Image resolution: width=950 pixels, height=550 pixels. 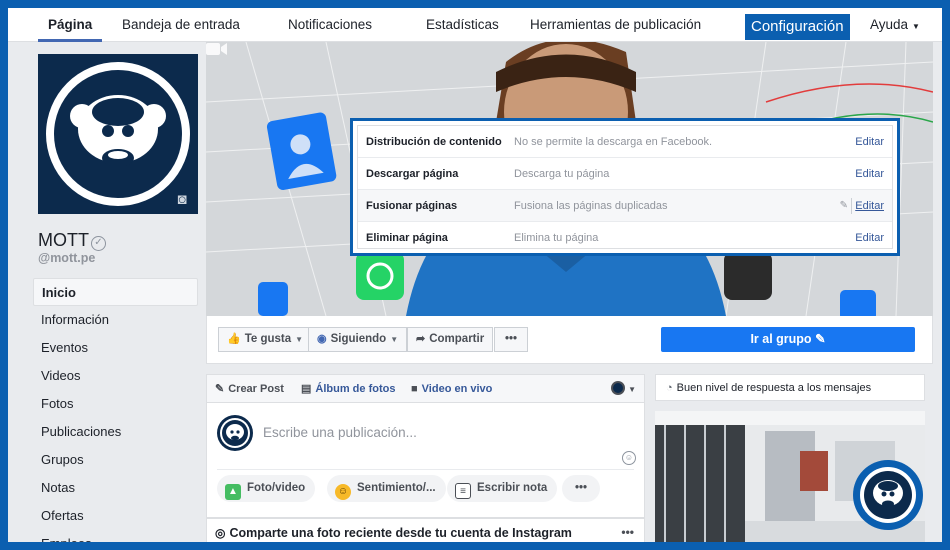 I want to click on tab-ayuda: Ayuda ▼, so click(x=895, y=25).